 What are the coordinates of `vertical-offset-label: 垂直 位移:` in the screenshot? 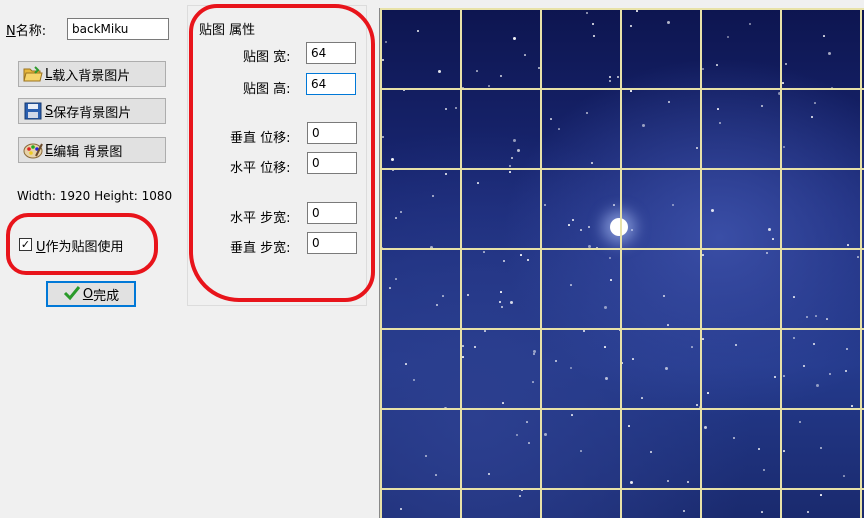 It's located at (260, 138).